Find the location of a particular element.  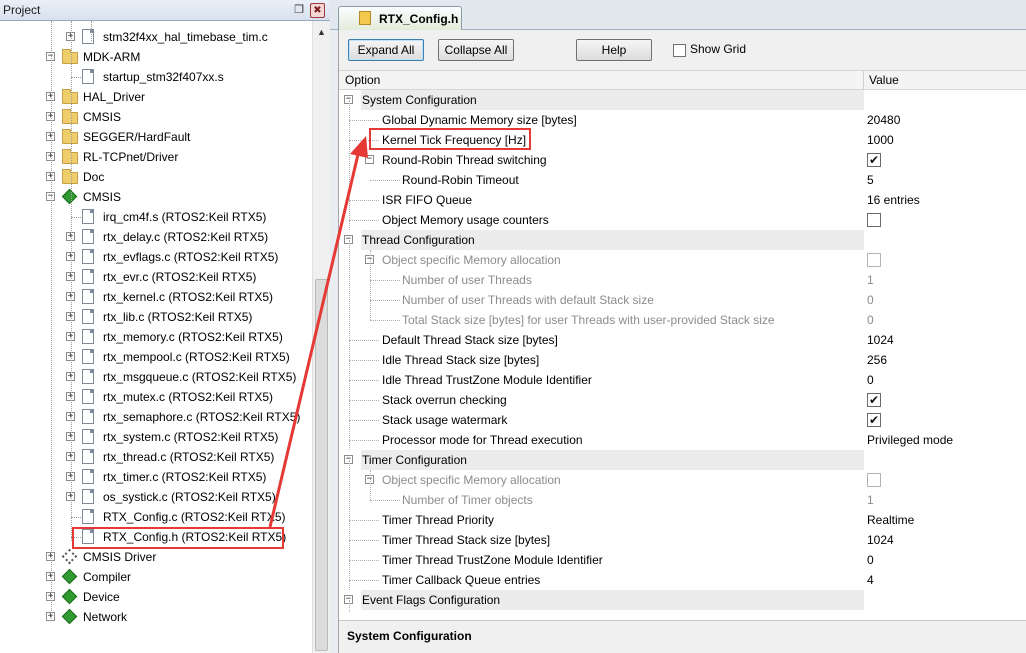

tree-item: + rtx_evflags.c (RTOS2:Keil RTX5) is located at coordinates (156, 257).